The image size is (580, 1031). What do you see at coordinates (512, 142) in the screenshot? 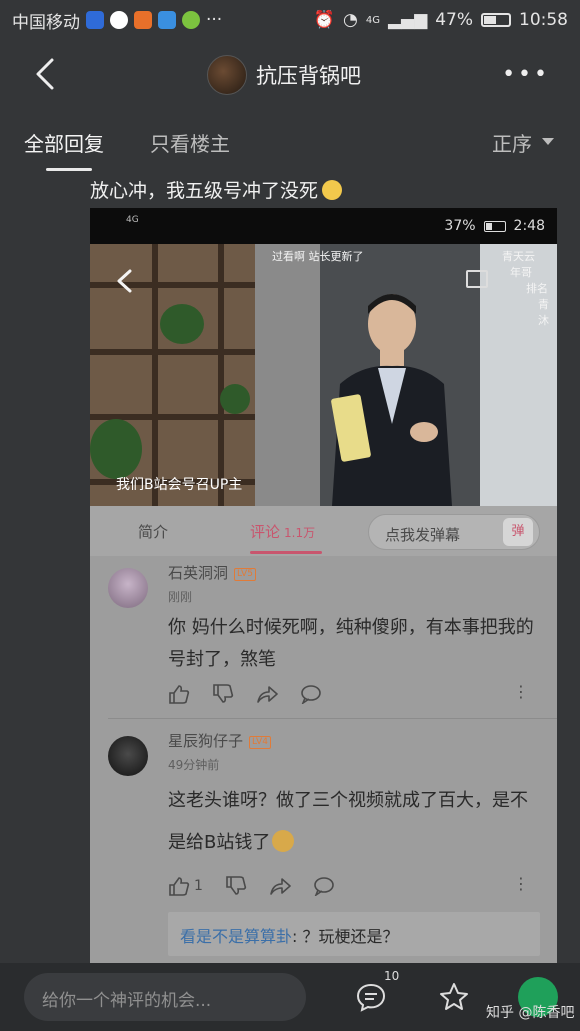
I see `sort-order-dropdown: 正序` at bounding box center [512, 142].